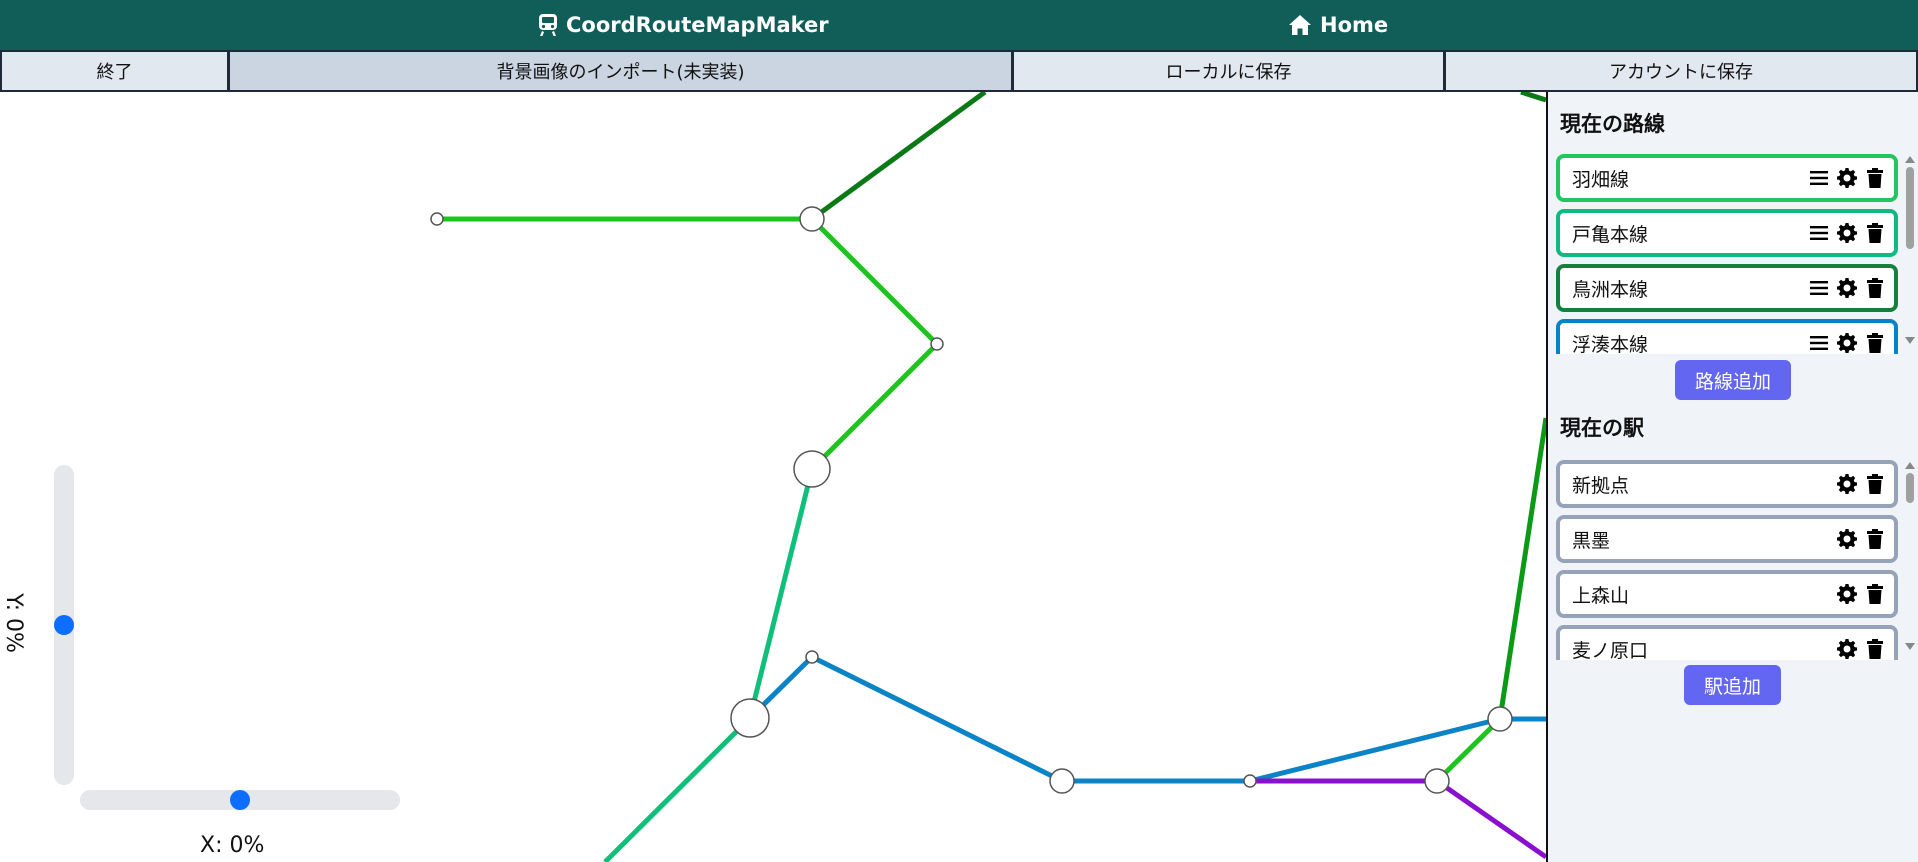 The height and width of the screenshot is (862, 1918). Describe the element at coordinates (1601, 485) in the screenshot. I see `station-name: 新拠点` at that location.